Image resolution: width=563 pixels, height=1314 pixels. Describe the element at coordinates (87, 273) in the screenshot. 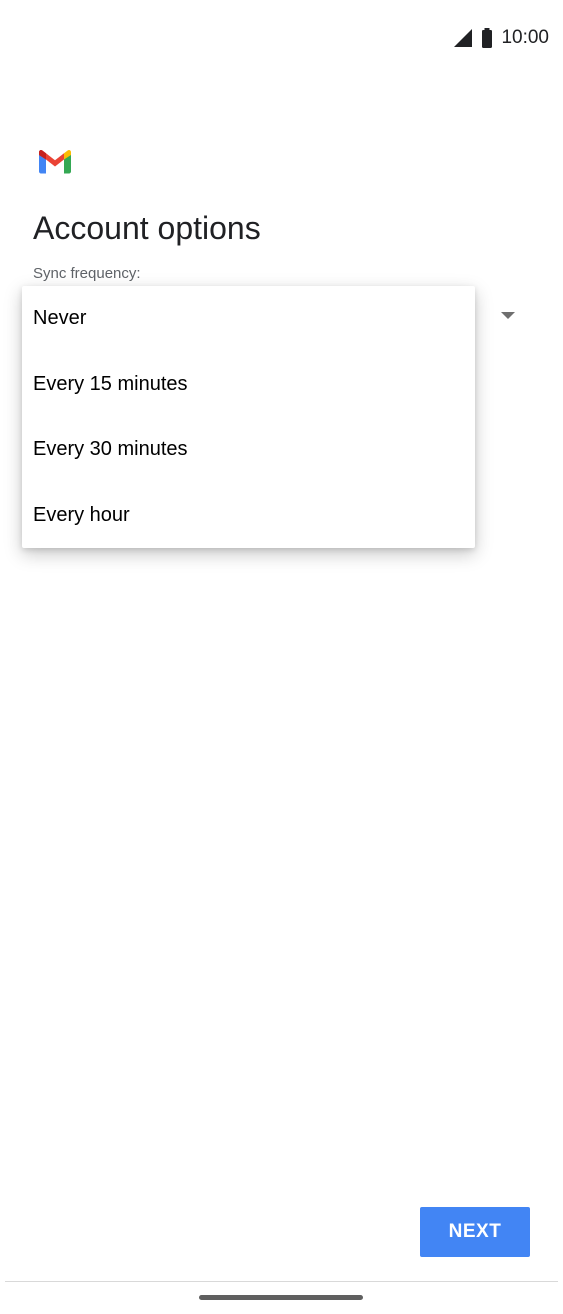

I see `sync-frequency-label: Sync frequency:` at that location.